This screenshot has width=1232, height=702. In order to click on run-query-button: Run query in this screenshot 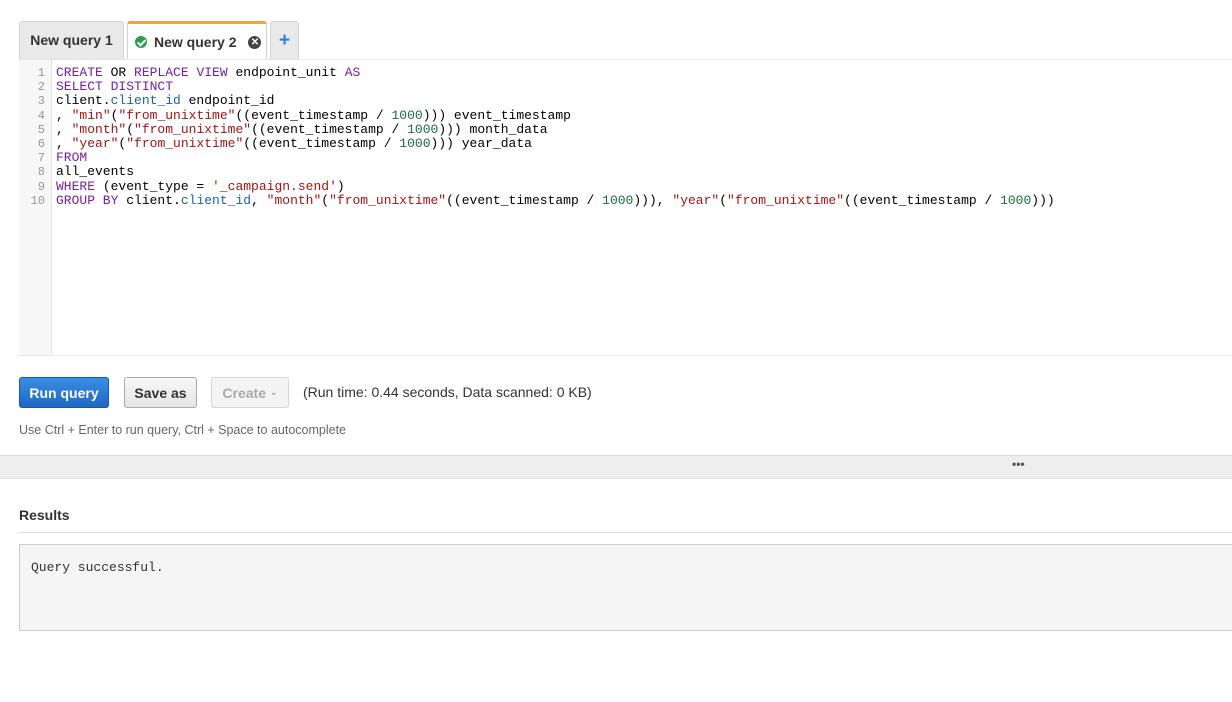, I will do `click(64, 392)`.